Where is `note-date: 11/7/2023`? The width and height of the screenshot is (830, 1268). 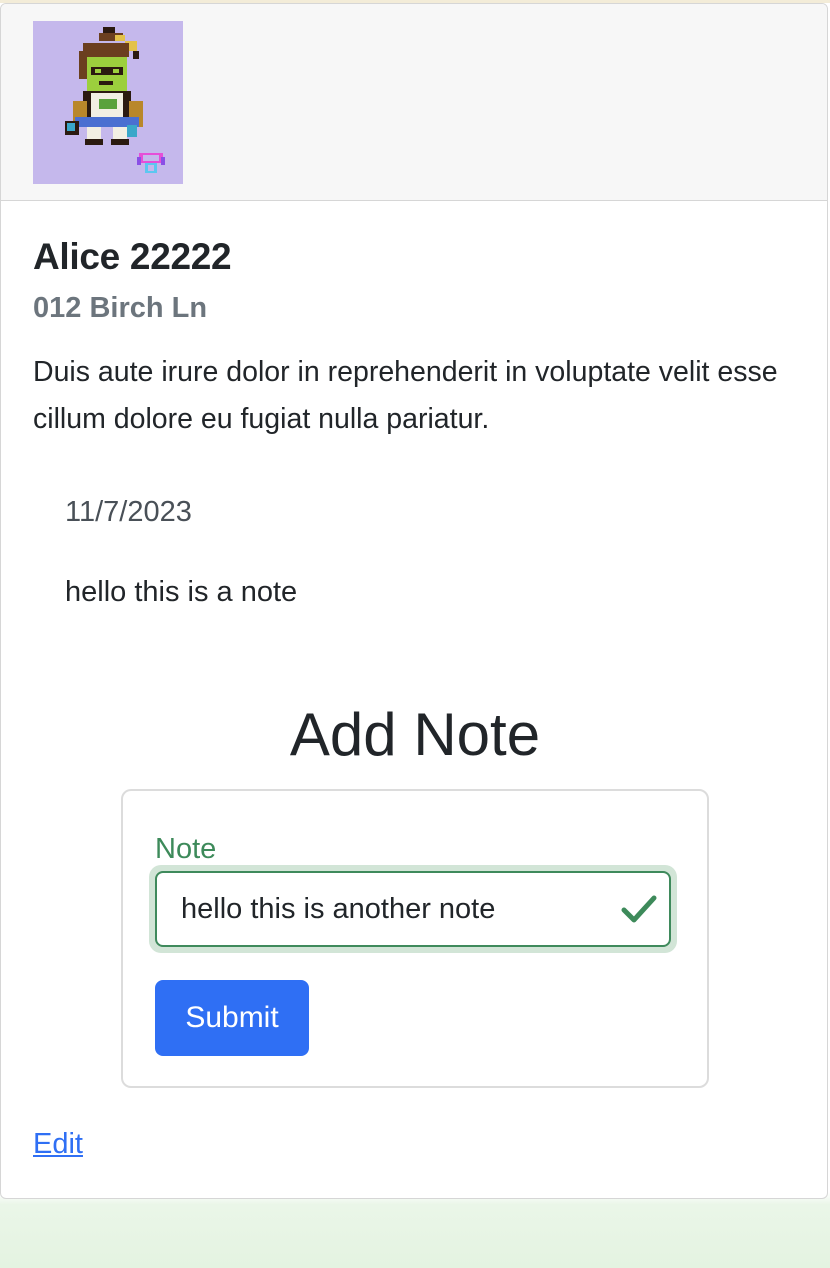 note-date: 11/7/2023 is located at coordinates (128, 512).